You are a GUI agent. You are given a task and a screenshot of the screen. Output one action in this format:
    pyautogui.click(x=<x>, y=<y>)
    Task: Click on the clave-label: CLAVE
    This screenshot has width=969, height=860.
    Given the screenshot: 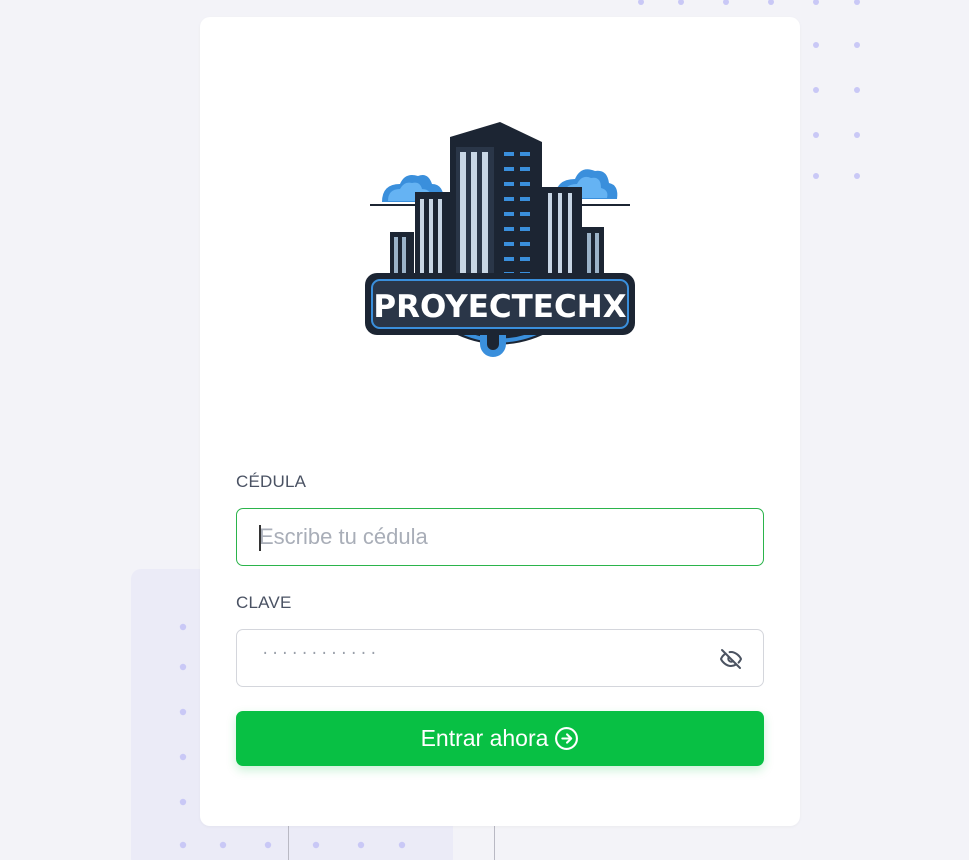 What is the action you would take?
    pyautogui.click(x=264, y=602)
    